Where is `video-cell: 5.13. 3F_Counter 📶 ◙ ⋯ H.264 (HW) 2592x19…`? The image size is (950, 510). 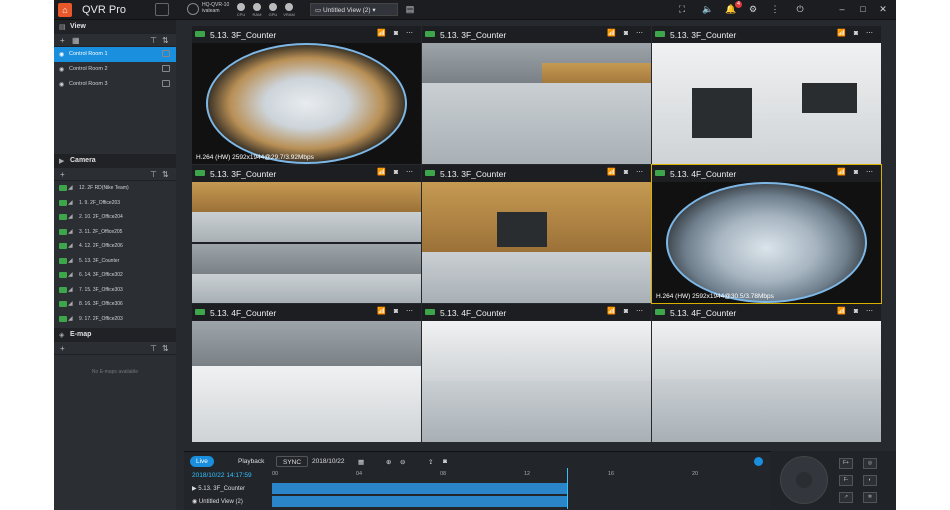
video-cell: 5.13. 3F_Counter 📶 ◙ ⋯ H.264 (HW) 2592x19… is located at coordinates (306, 95).